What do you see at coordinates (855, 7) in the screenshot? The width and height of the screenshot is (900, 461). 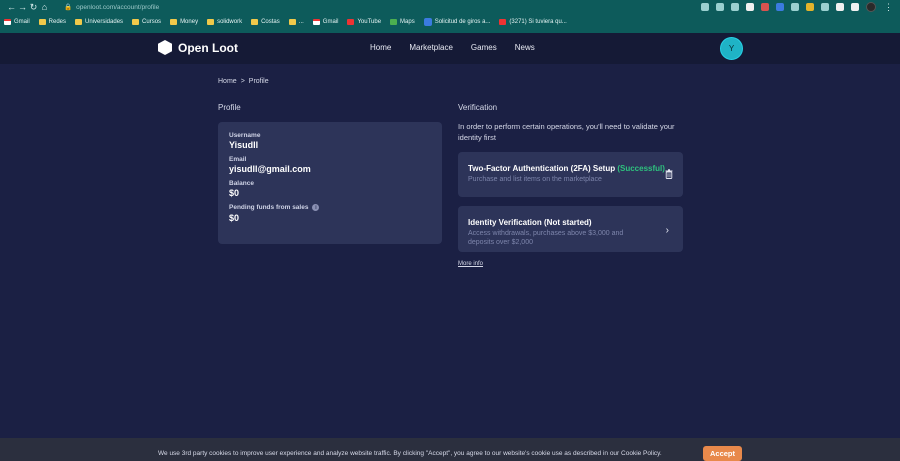 I see `sidebar-icon` at bounding box center [855, 7].